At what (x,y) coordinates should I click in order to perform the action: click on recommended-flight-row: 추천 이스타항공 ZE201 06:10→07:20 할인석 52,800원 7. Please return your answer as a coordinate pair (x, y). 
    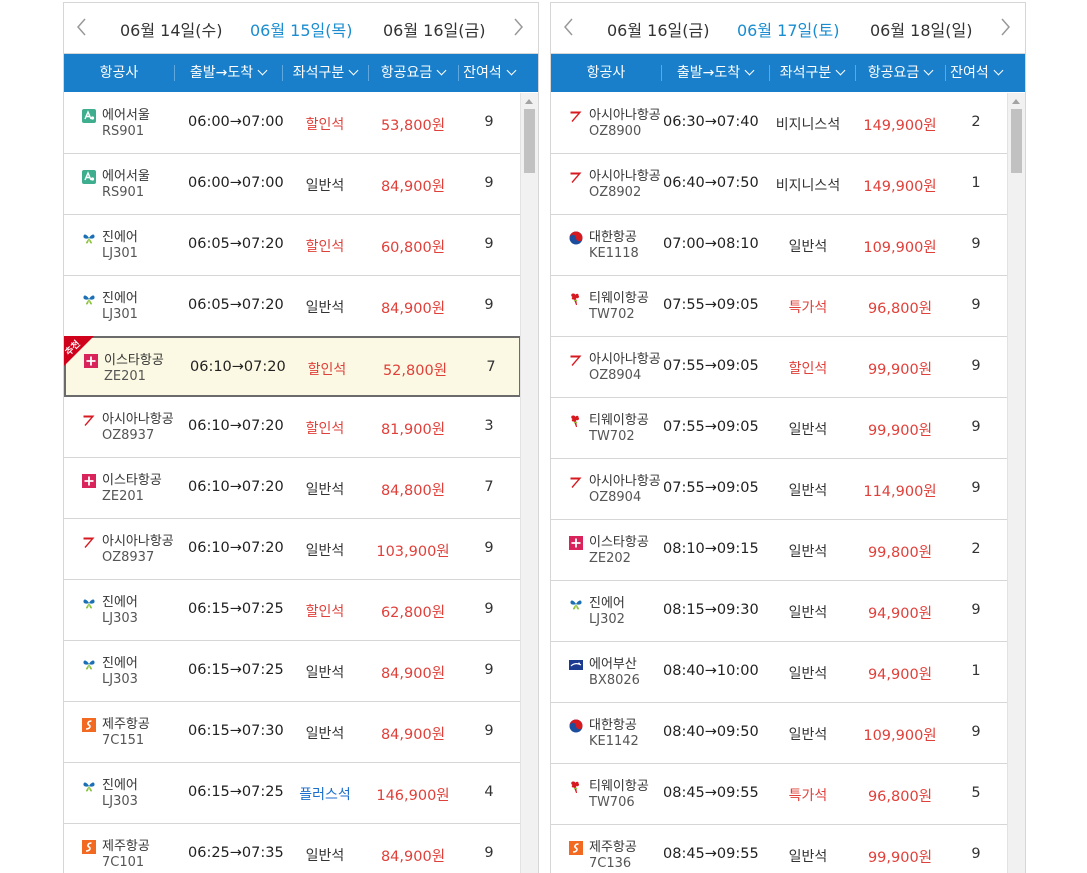
    Looking at the image, I should click on (292, 366).